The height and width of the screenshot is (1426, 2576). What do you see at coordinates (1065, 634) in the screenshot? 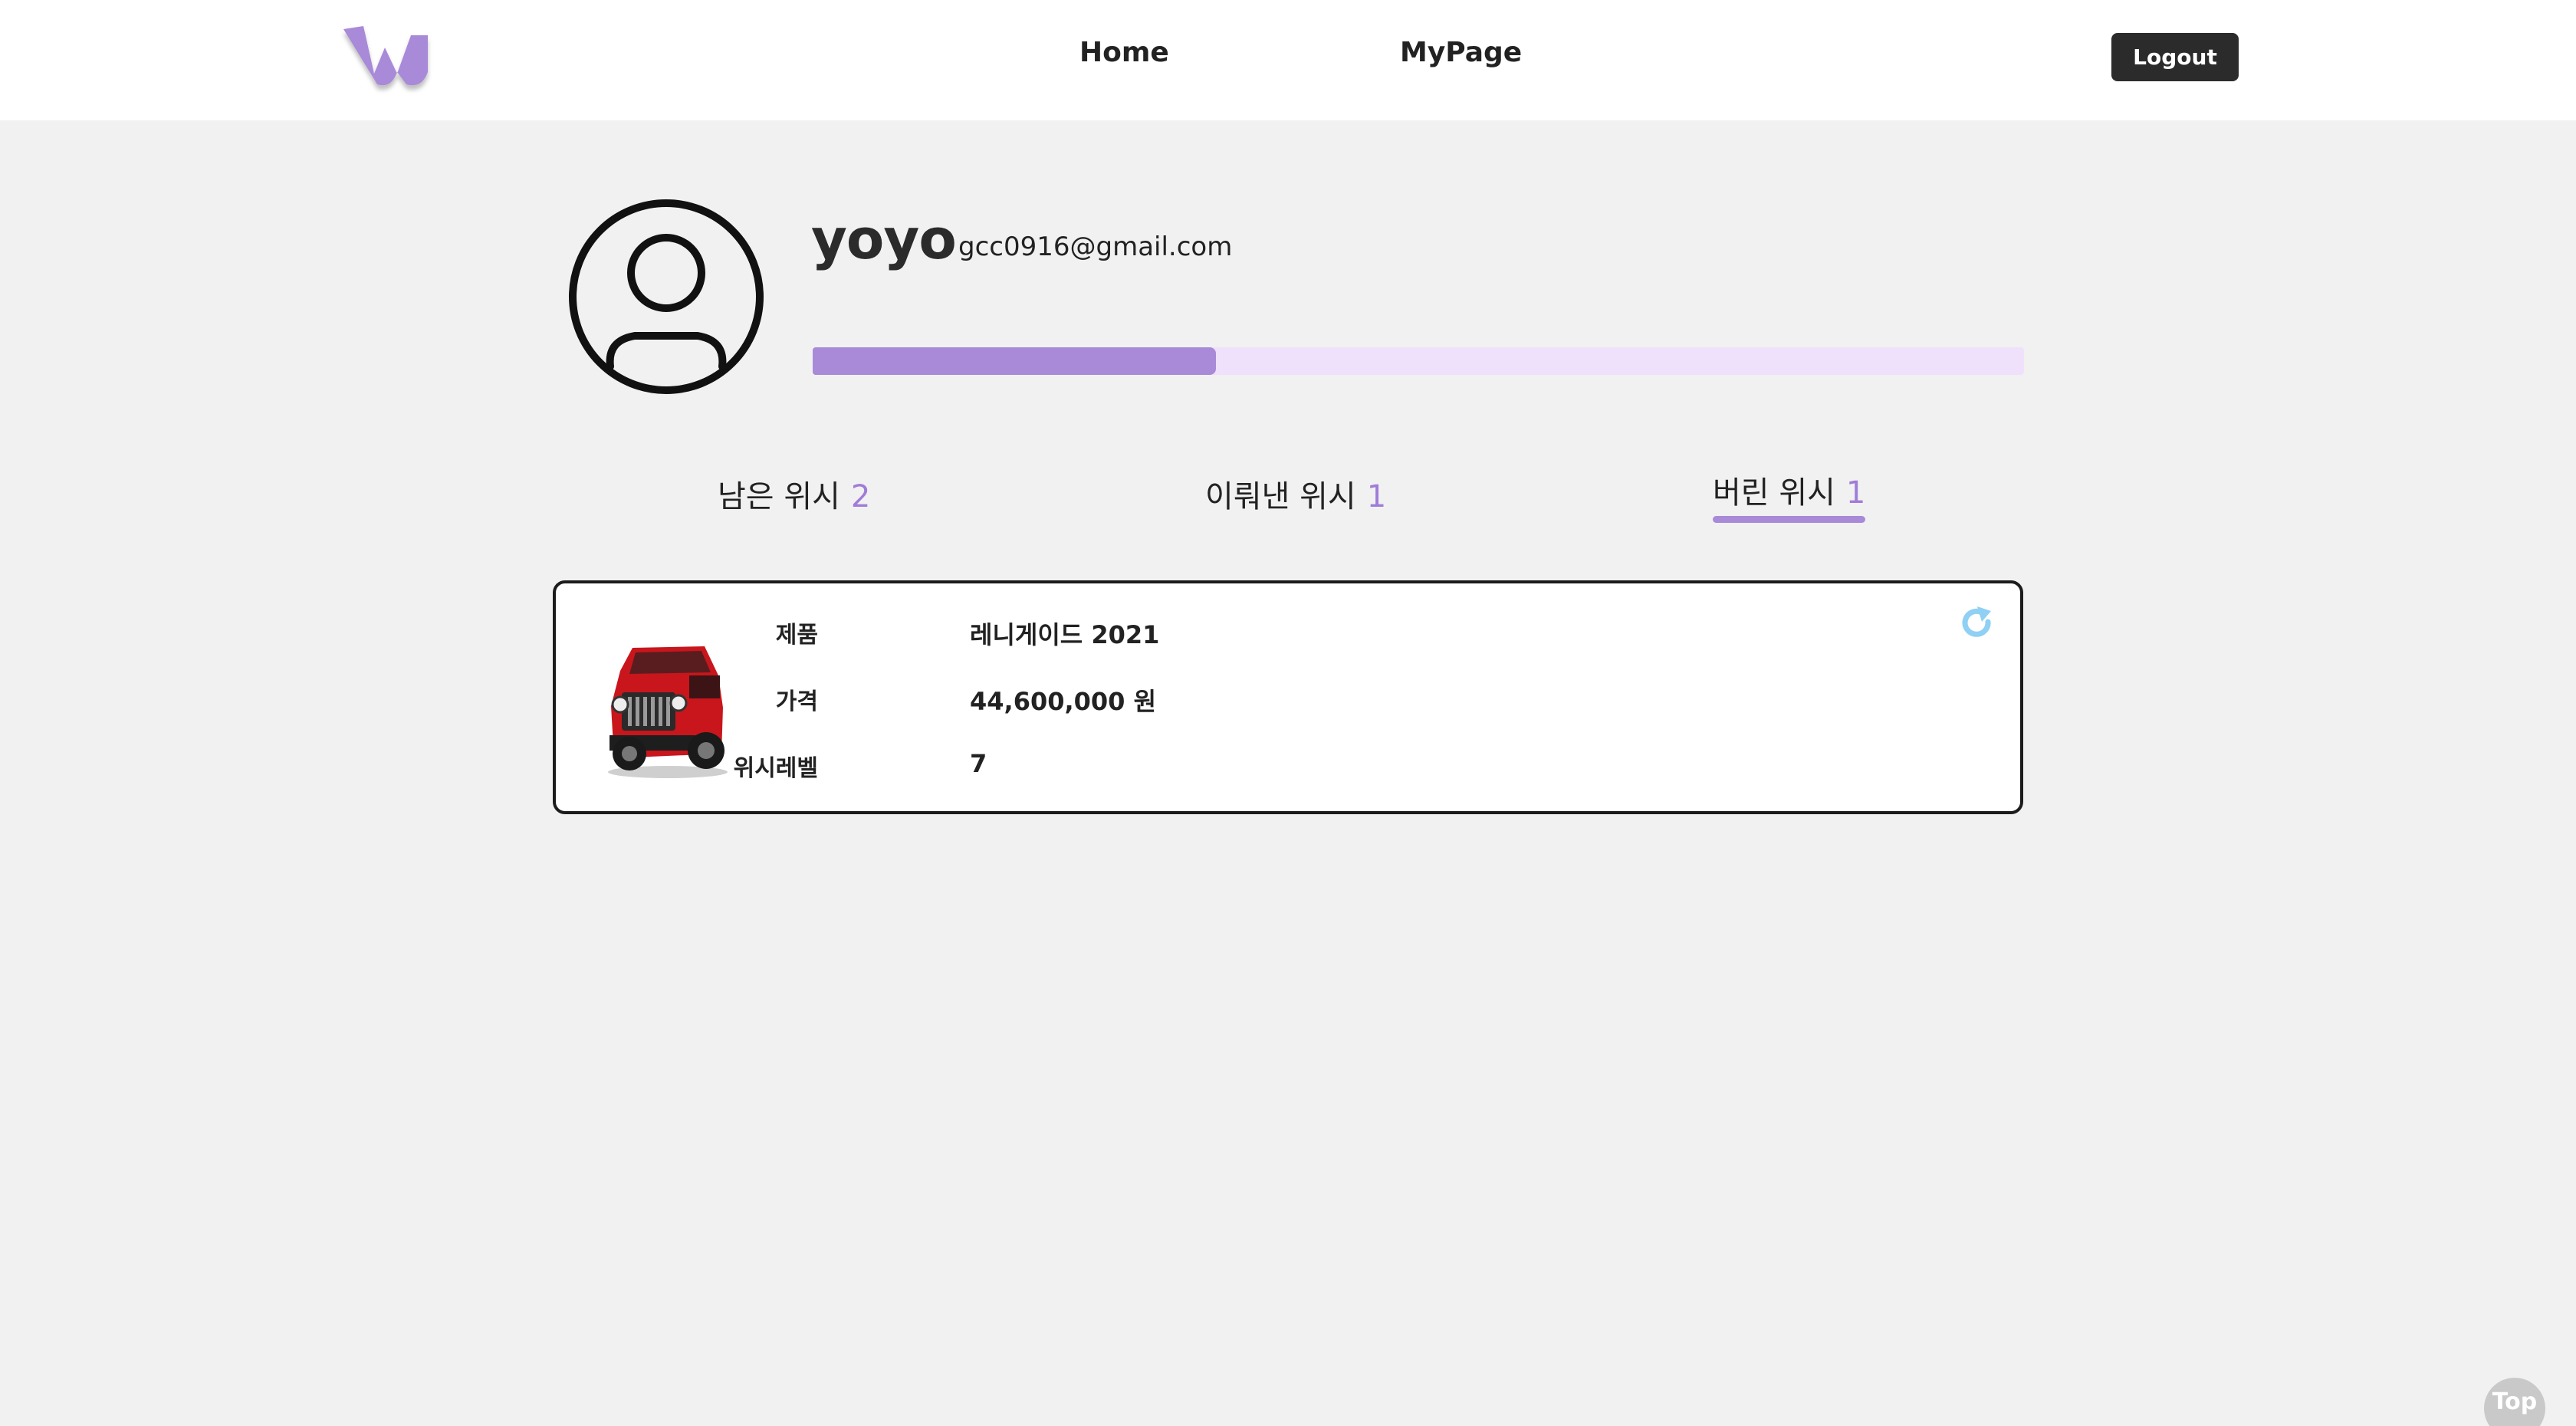
I see `product-name-value: 레니게이드 2021` at bounding box center [1065, 634].